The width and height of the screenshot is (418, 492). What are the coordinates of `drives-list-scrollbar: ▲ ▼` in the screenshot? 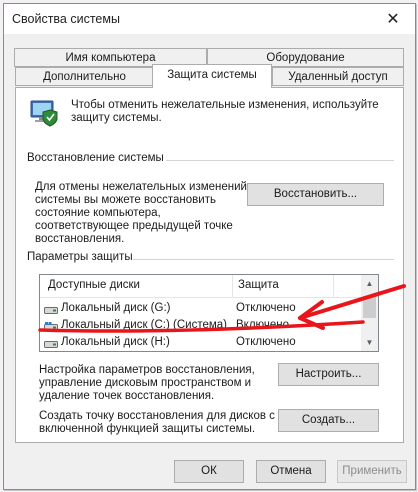 It's located at (369, 313).